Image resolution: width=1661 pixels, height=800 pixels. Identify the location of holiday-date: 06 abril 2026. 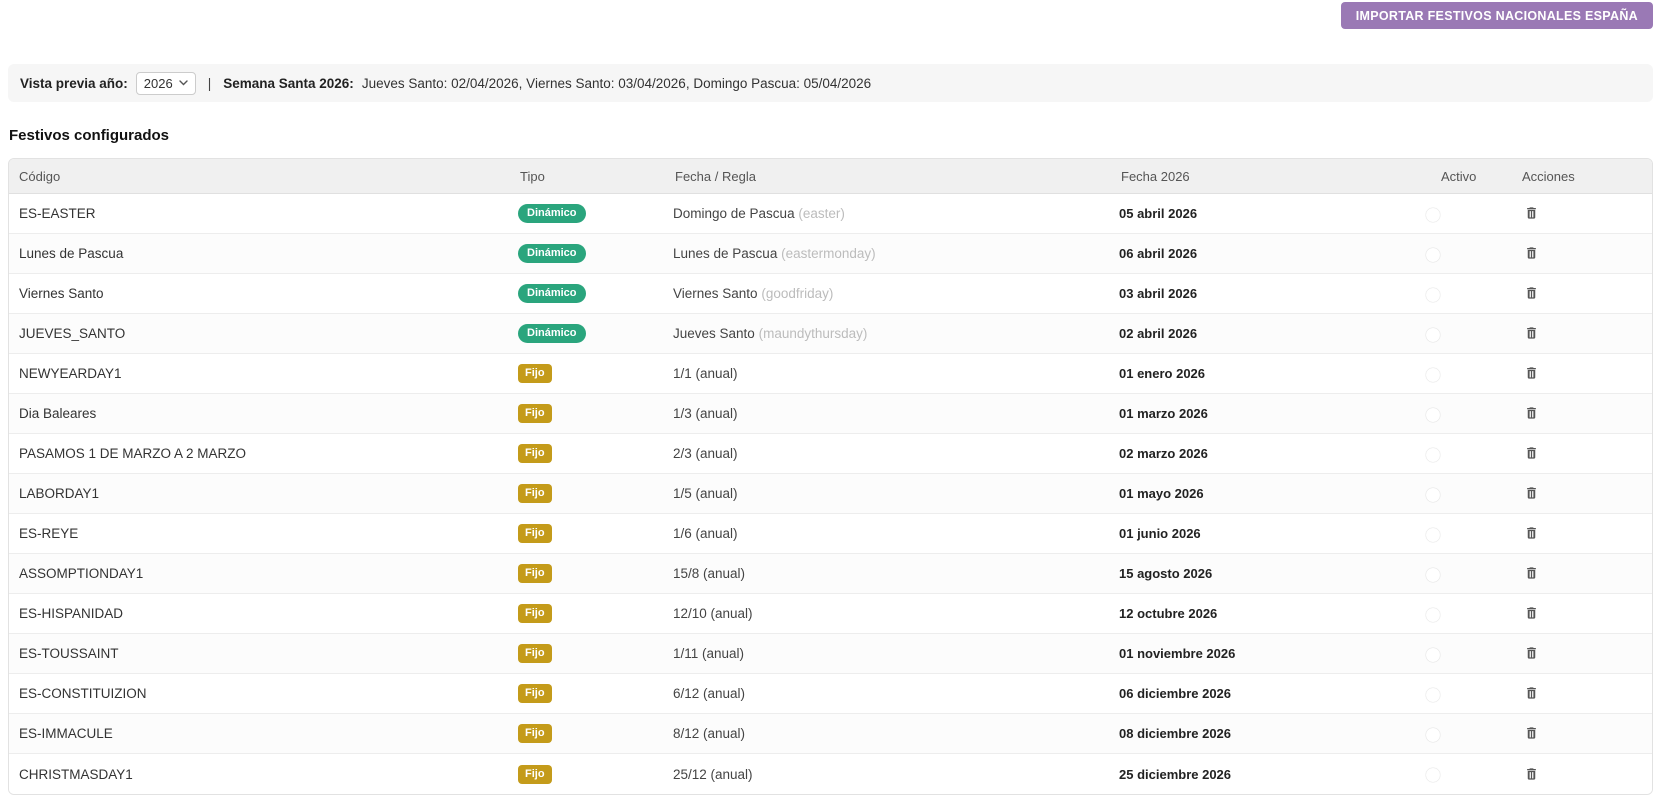
(1158, 253).